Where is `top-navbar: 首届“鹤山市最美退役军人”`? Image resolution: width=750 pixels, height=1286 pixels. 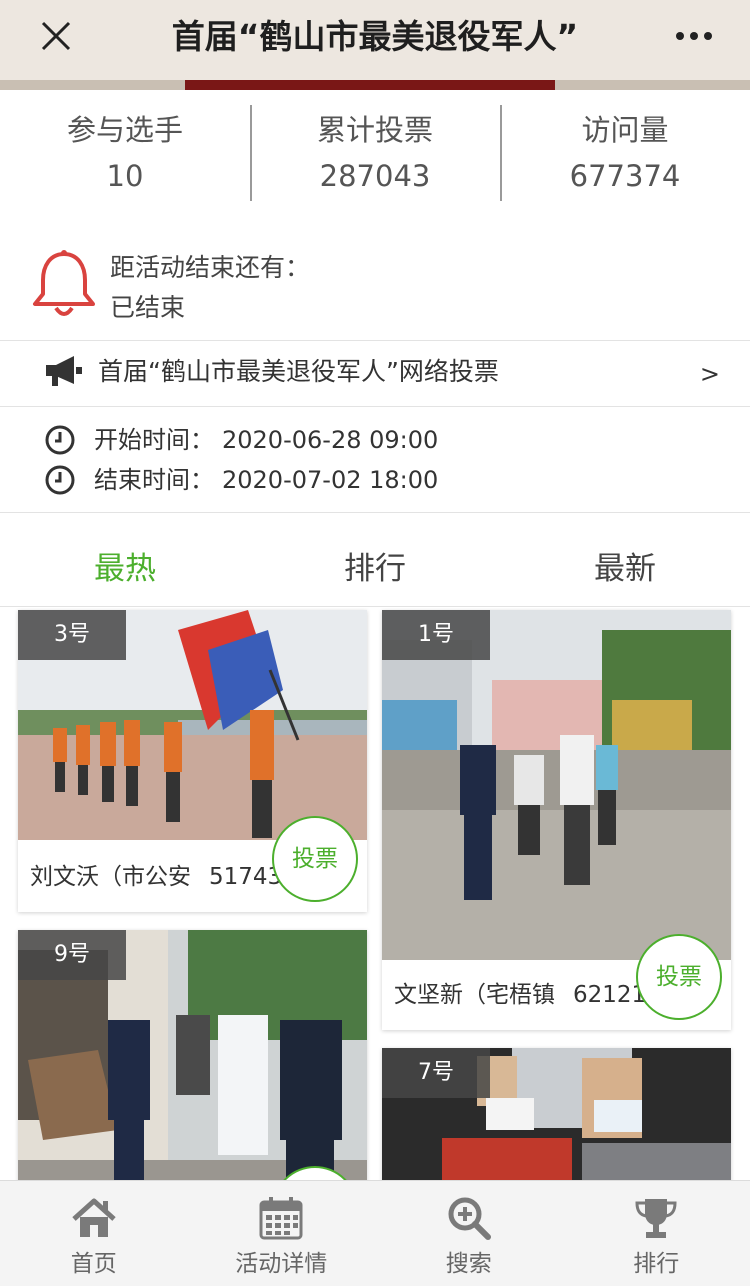 top-navbar: 首届“鹤山市最美退役军人” is located at coordinates (375, 40).